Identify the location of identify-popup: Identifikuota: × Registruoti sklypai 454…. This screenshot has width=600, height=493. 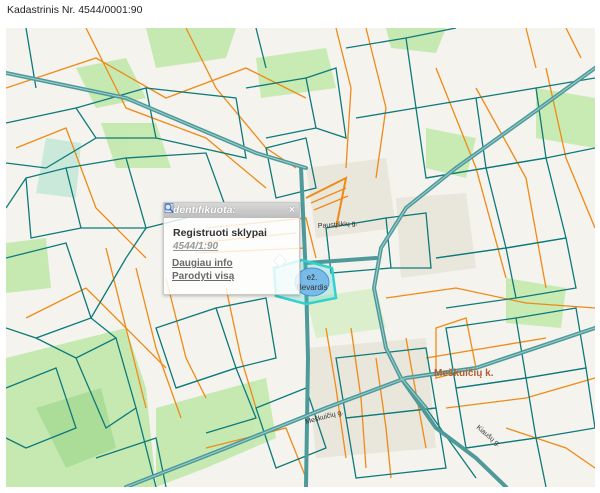
(231, 248).